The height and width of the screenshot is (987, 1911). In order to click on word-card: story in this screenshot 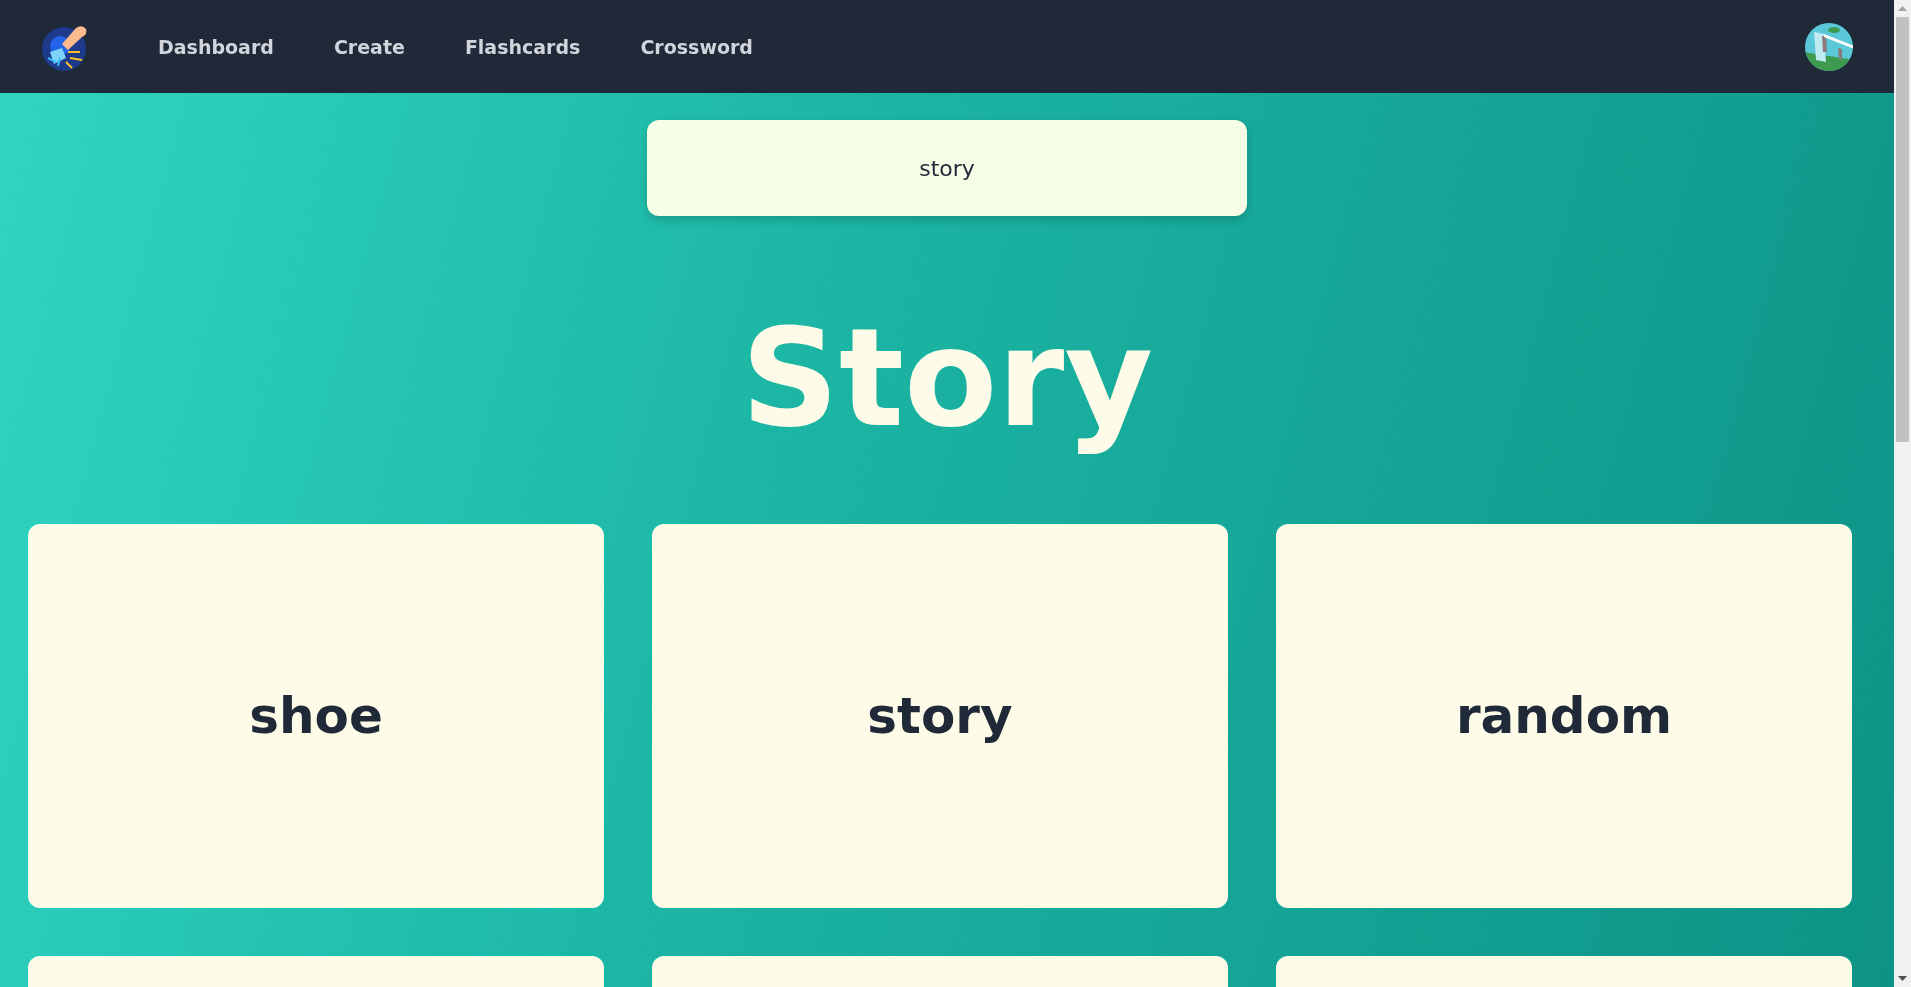, I will do `click(940, 716)`.